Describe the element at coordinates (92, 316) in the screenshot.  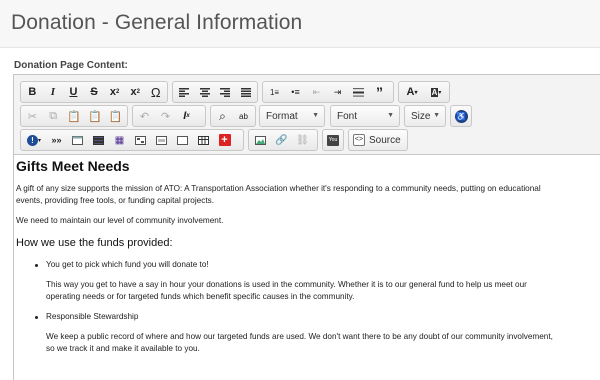
I see `list-item-title: Responsible Stewardship` at that location.